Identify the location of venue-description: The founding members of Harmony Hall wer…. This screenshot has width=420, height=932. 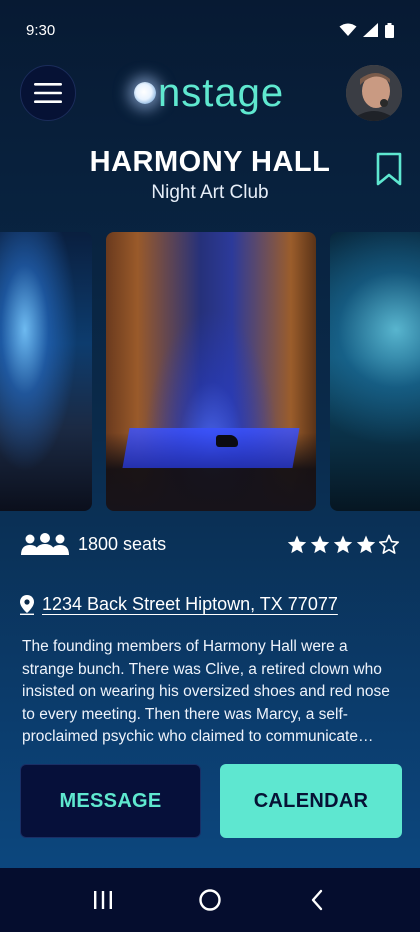
(206, 691).